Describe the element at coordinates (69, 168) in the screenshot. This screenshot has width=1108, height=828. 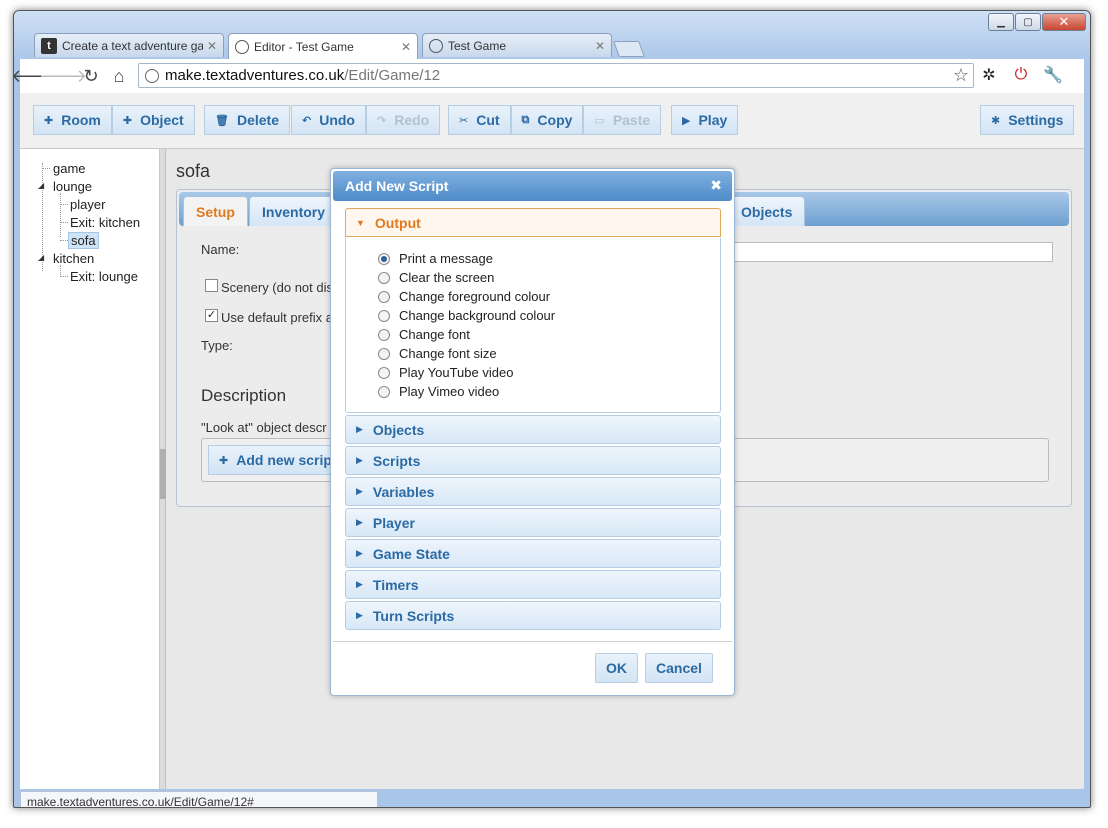
I see `tree-node-game: game` at that location.